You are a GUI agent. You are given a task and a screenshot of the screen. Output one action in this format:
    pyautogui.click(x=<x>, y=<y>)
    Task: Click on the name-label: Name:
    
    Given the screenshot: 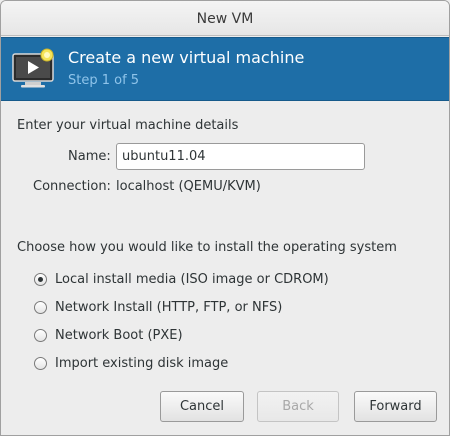 What is the action you would take?
    pyautogui.click(x=89, y=156)
    